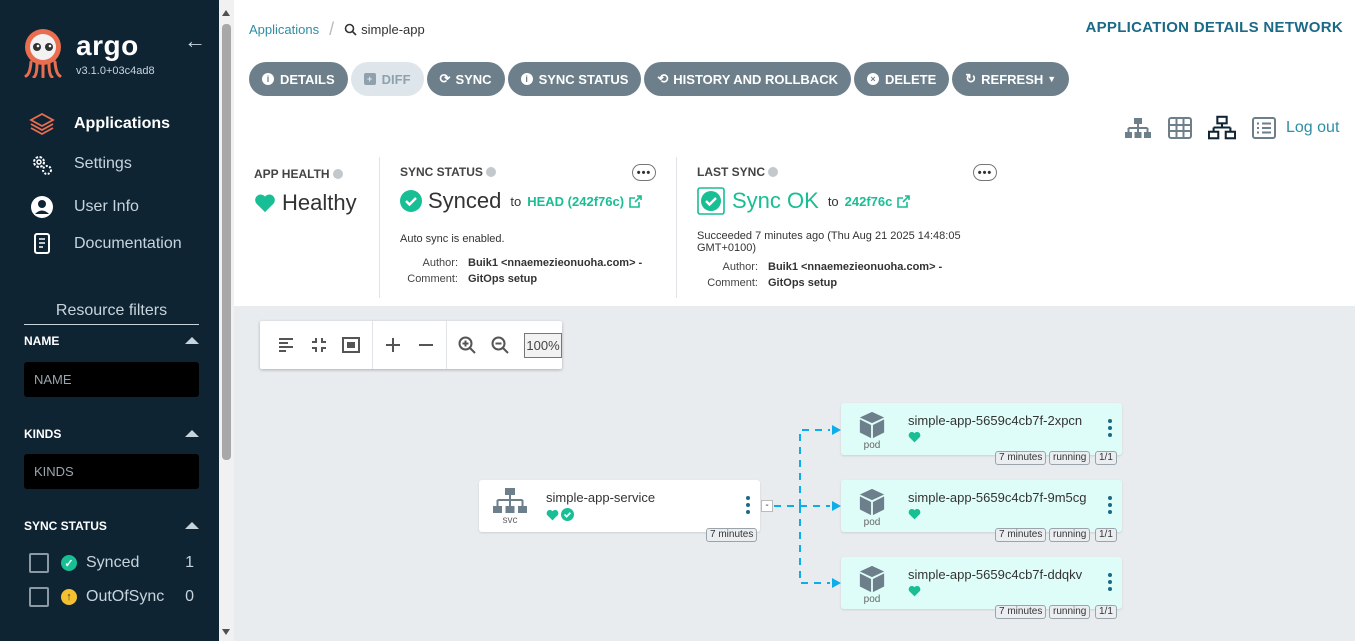 The image size is (1355, 641). I want to click on scroll-down-icon, so click(226, 632).